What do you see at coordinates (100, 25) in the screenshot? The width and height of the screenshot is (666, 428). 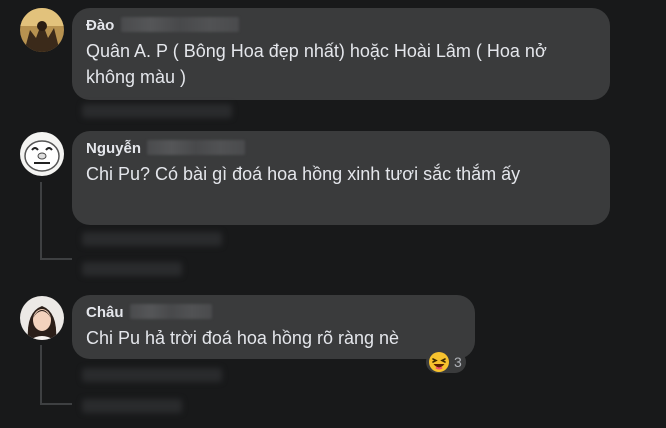 I see `comment-author: Đào` at bounding box center [100, 25].